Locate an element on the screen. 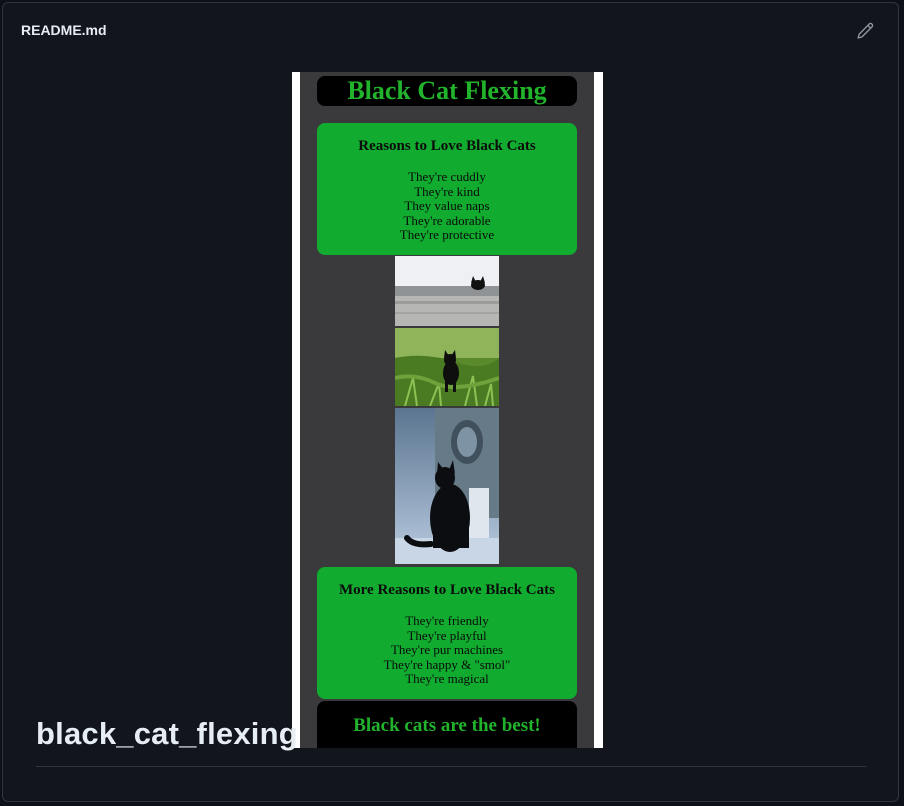 This screenshot has width=904, height=806. list-item: They're protective is located at coordinates (447, 234).